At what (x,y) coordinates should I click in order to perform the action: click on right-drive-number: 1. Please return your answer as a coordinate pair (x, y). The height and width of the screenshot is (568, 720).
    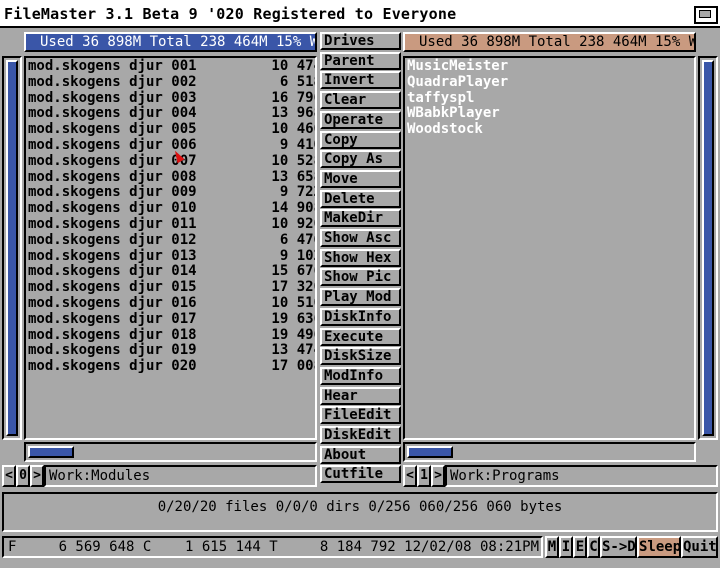
    Looking at the image, I should click on (424, 476).